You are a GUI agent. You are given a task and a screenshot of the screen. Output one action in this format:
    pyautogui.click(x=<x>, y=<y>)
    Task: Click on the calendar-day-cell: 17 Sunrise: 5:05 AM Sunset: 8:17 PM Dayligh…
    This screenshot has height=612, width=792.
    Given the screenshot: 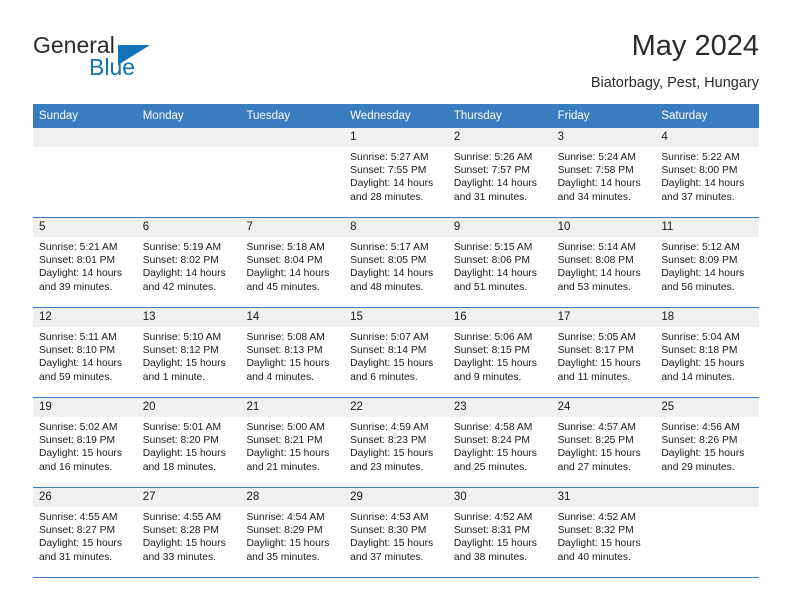 What is the action you would take?
    pyautogui.click(x=603, y=352)
    